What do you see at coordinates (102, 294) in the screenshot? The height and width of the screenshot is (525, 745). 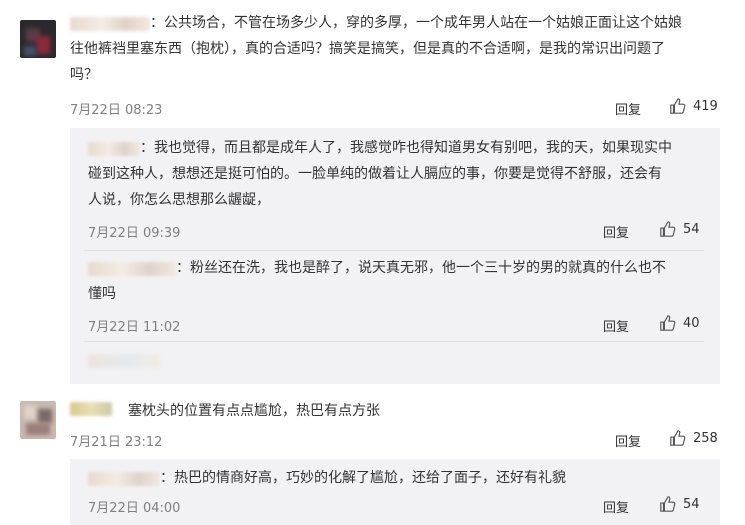 I see `reply-text: 懂吗` at bounding box center [102, 294].